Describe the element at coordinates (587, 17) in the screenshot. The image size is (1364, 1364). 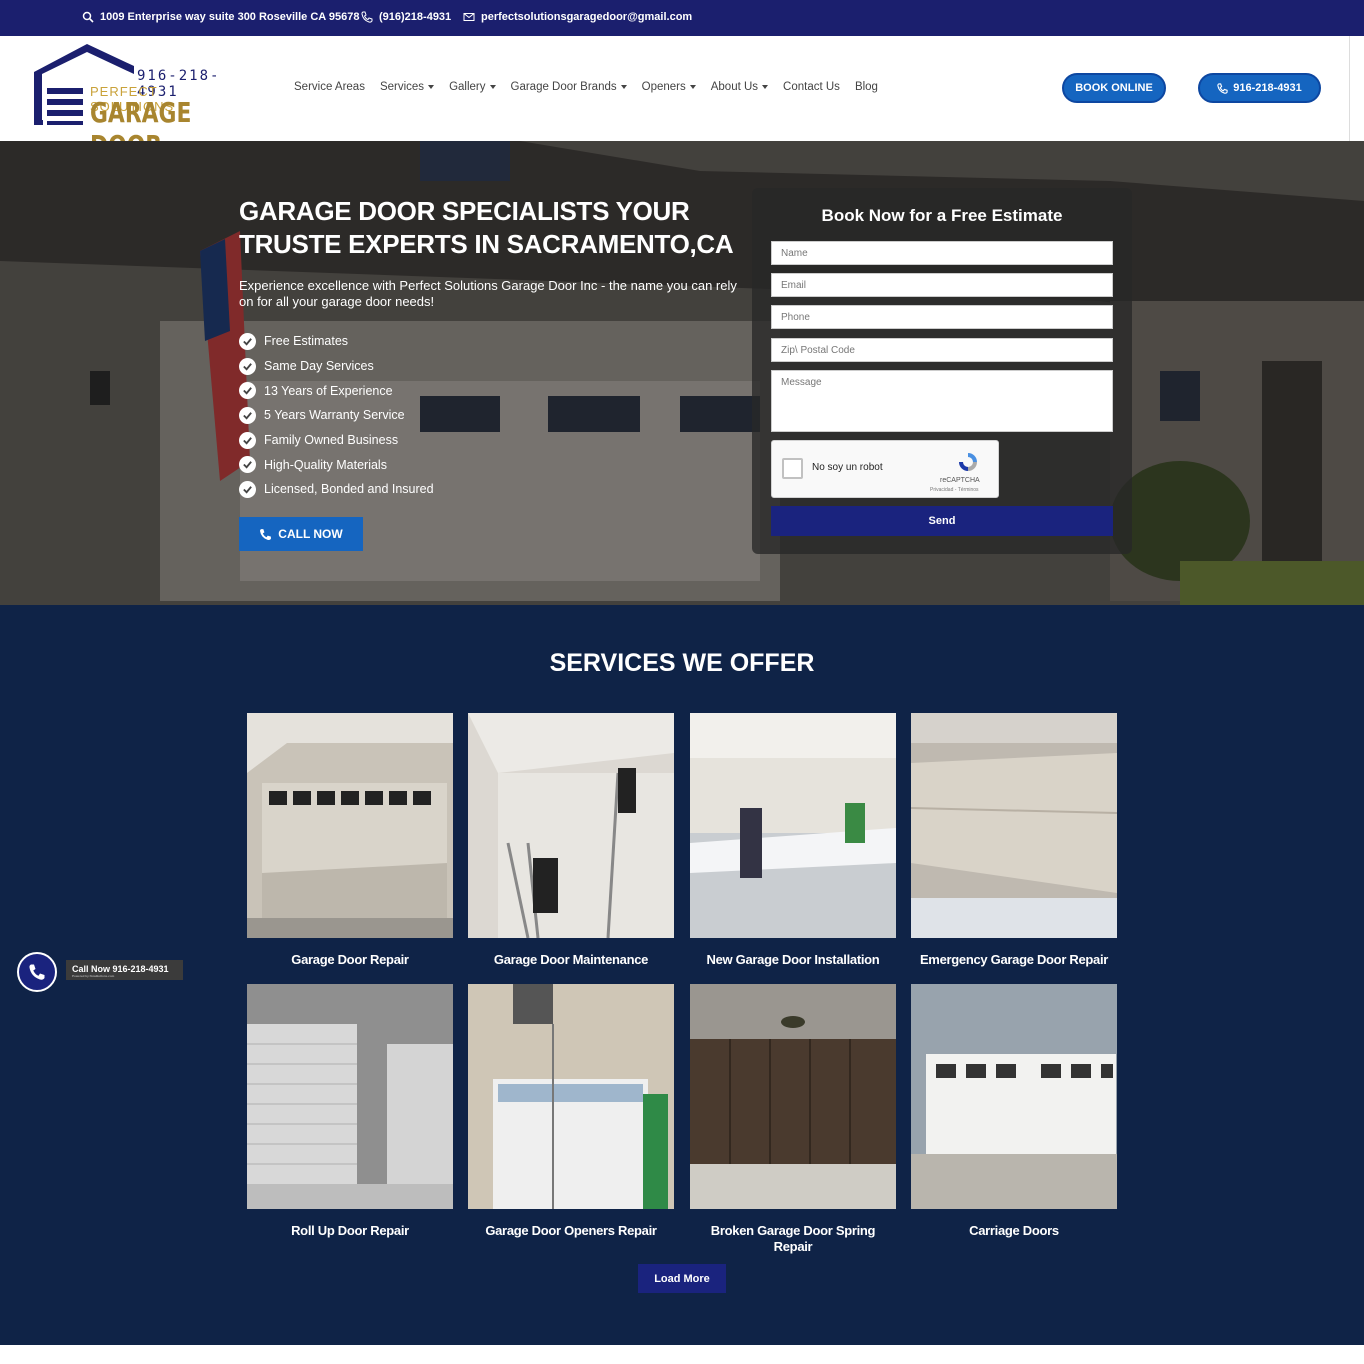
I see `email-text: perfectsolutionsgaragedoor@gmail.com` at that location.